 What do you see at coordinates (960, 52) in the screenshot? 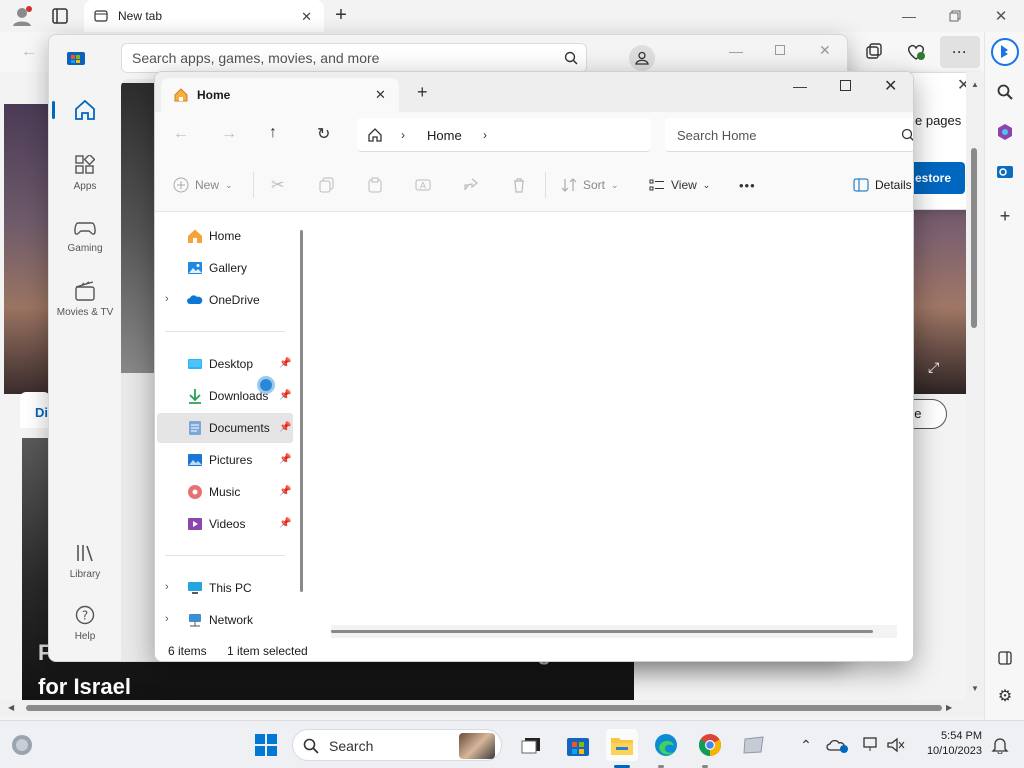
I see `more-options-icon: ···` at bounding box center [960, 52].